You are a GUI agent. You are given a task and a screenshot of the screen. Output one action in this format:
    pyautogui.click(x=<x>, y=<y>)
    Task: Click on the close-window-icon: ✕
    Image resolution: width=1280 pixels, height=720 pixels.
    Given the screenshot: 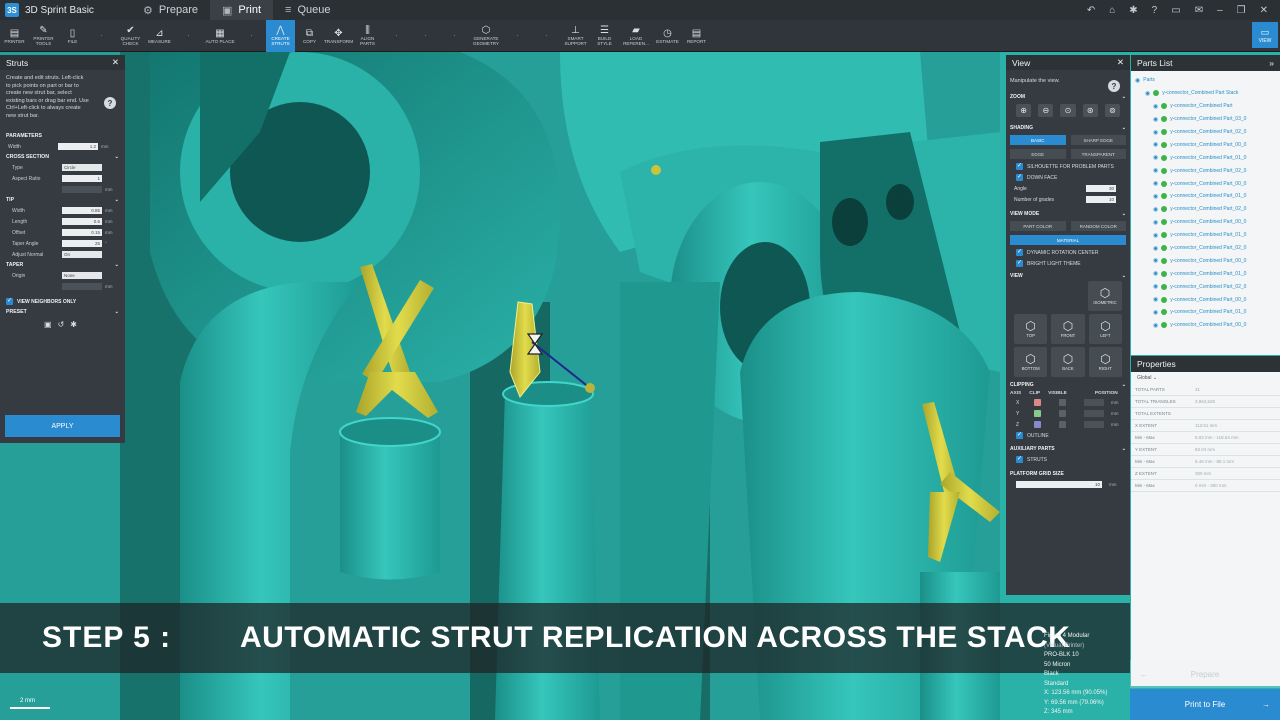 What is the action you would take?
    pyautogui.click(x=1264, y=10)
    